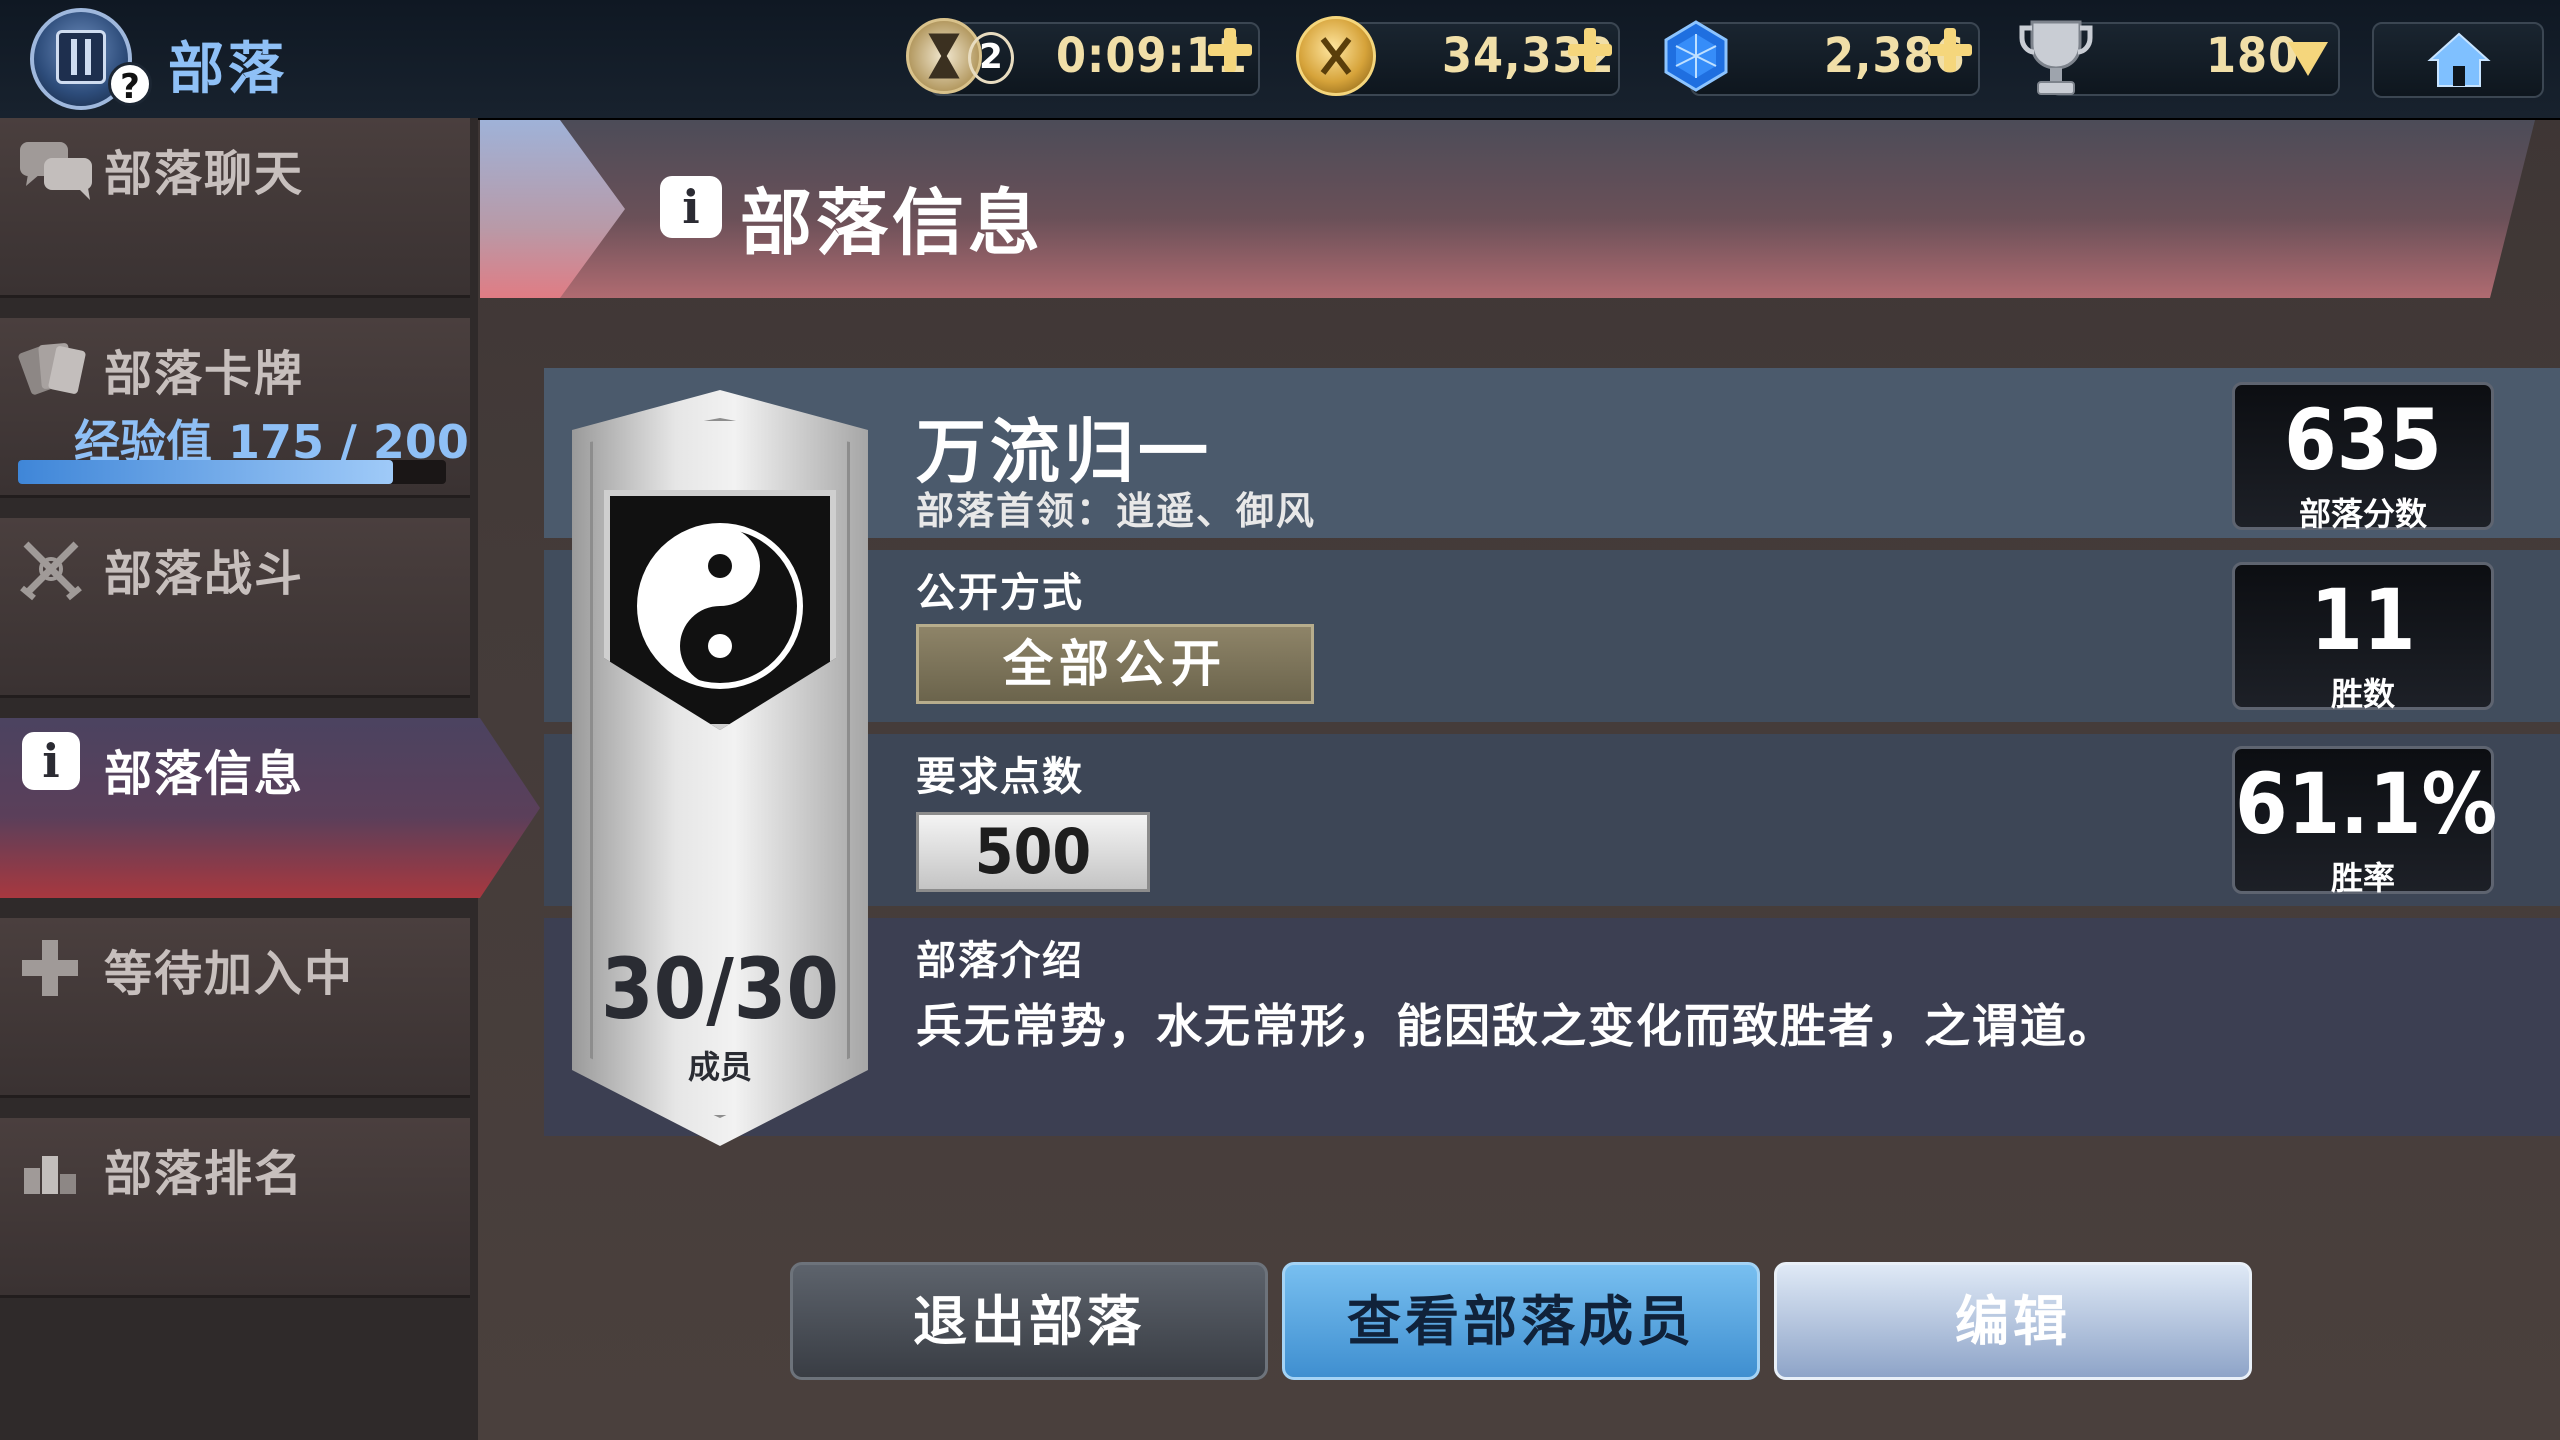  I want to click on clan-score-value: 635, so click(2363, 440).